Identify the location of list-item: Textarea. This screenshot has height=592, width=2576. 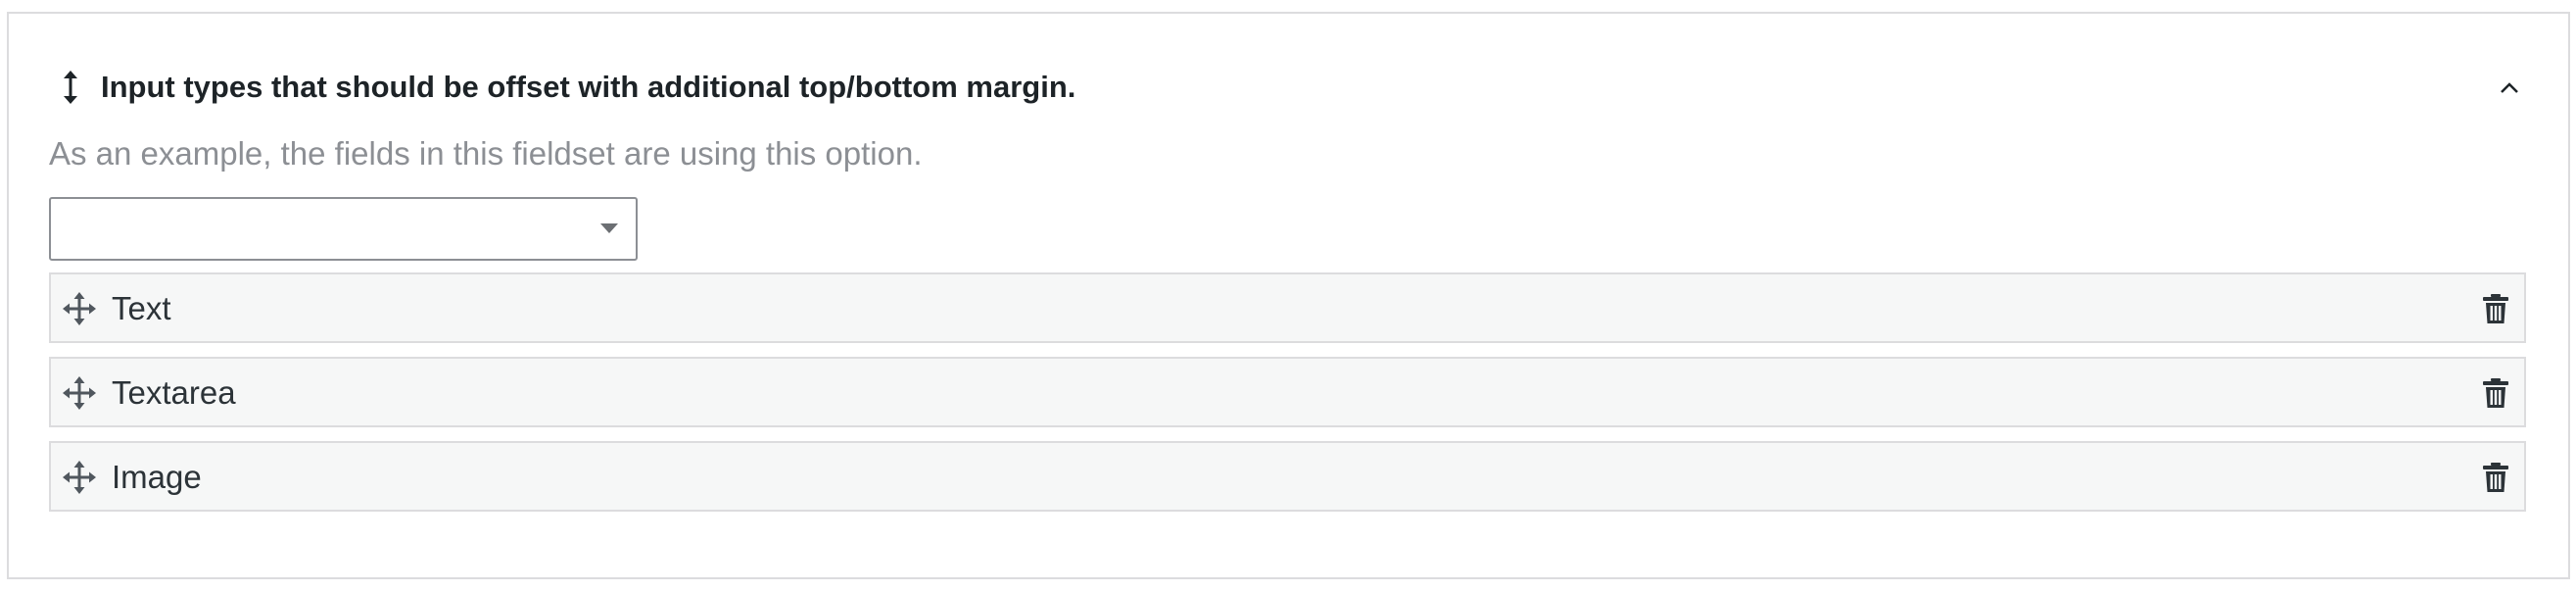
(1287, 392).